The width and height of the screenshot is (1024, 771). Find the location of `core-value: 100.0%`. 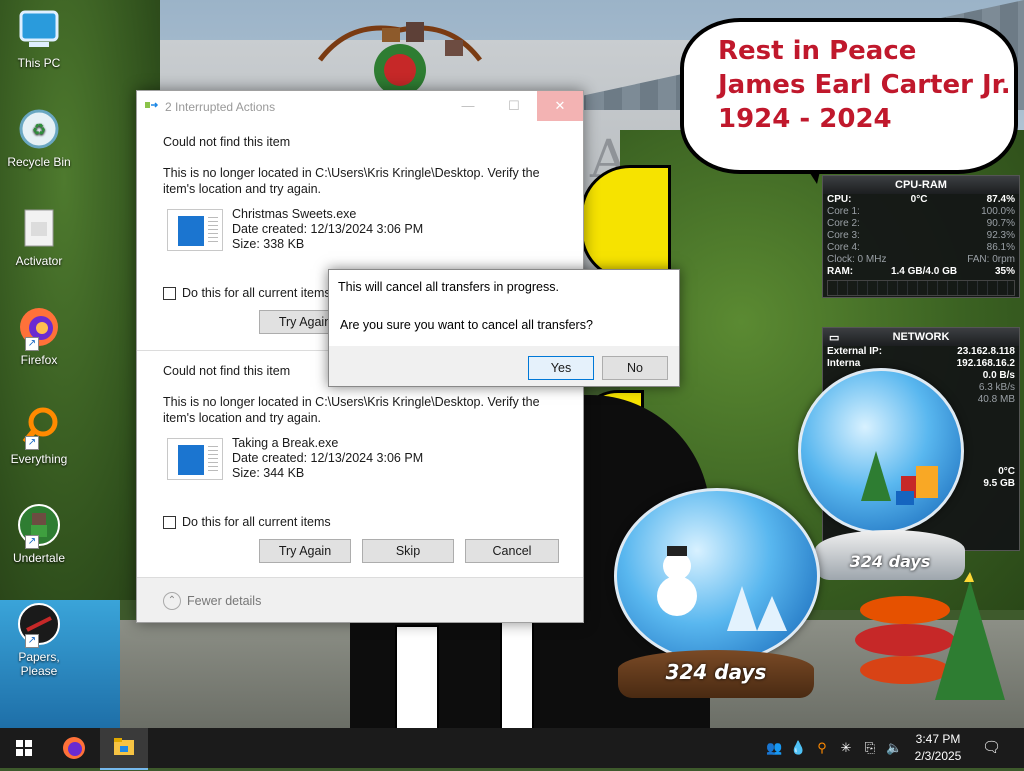

core-value: 100.0% is located at coordinates (998, 211).